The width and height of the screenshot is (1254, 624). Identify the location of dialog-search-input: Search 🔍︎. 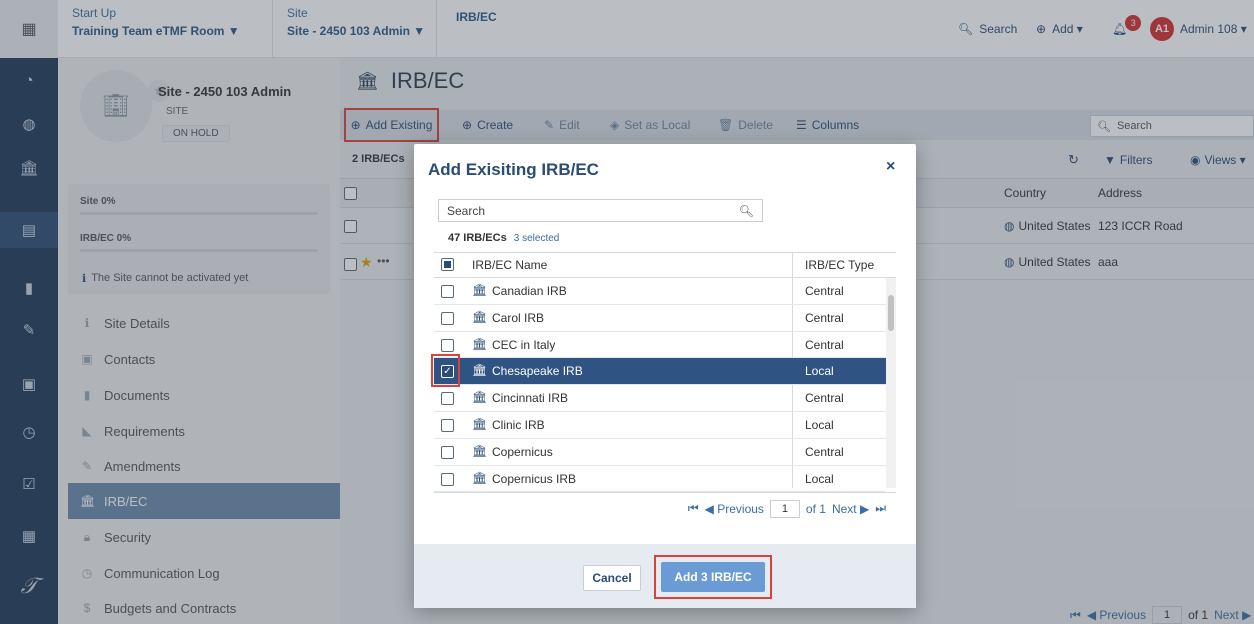
(600, 210).